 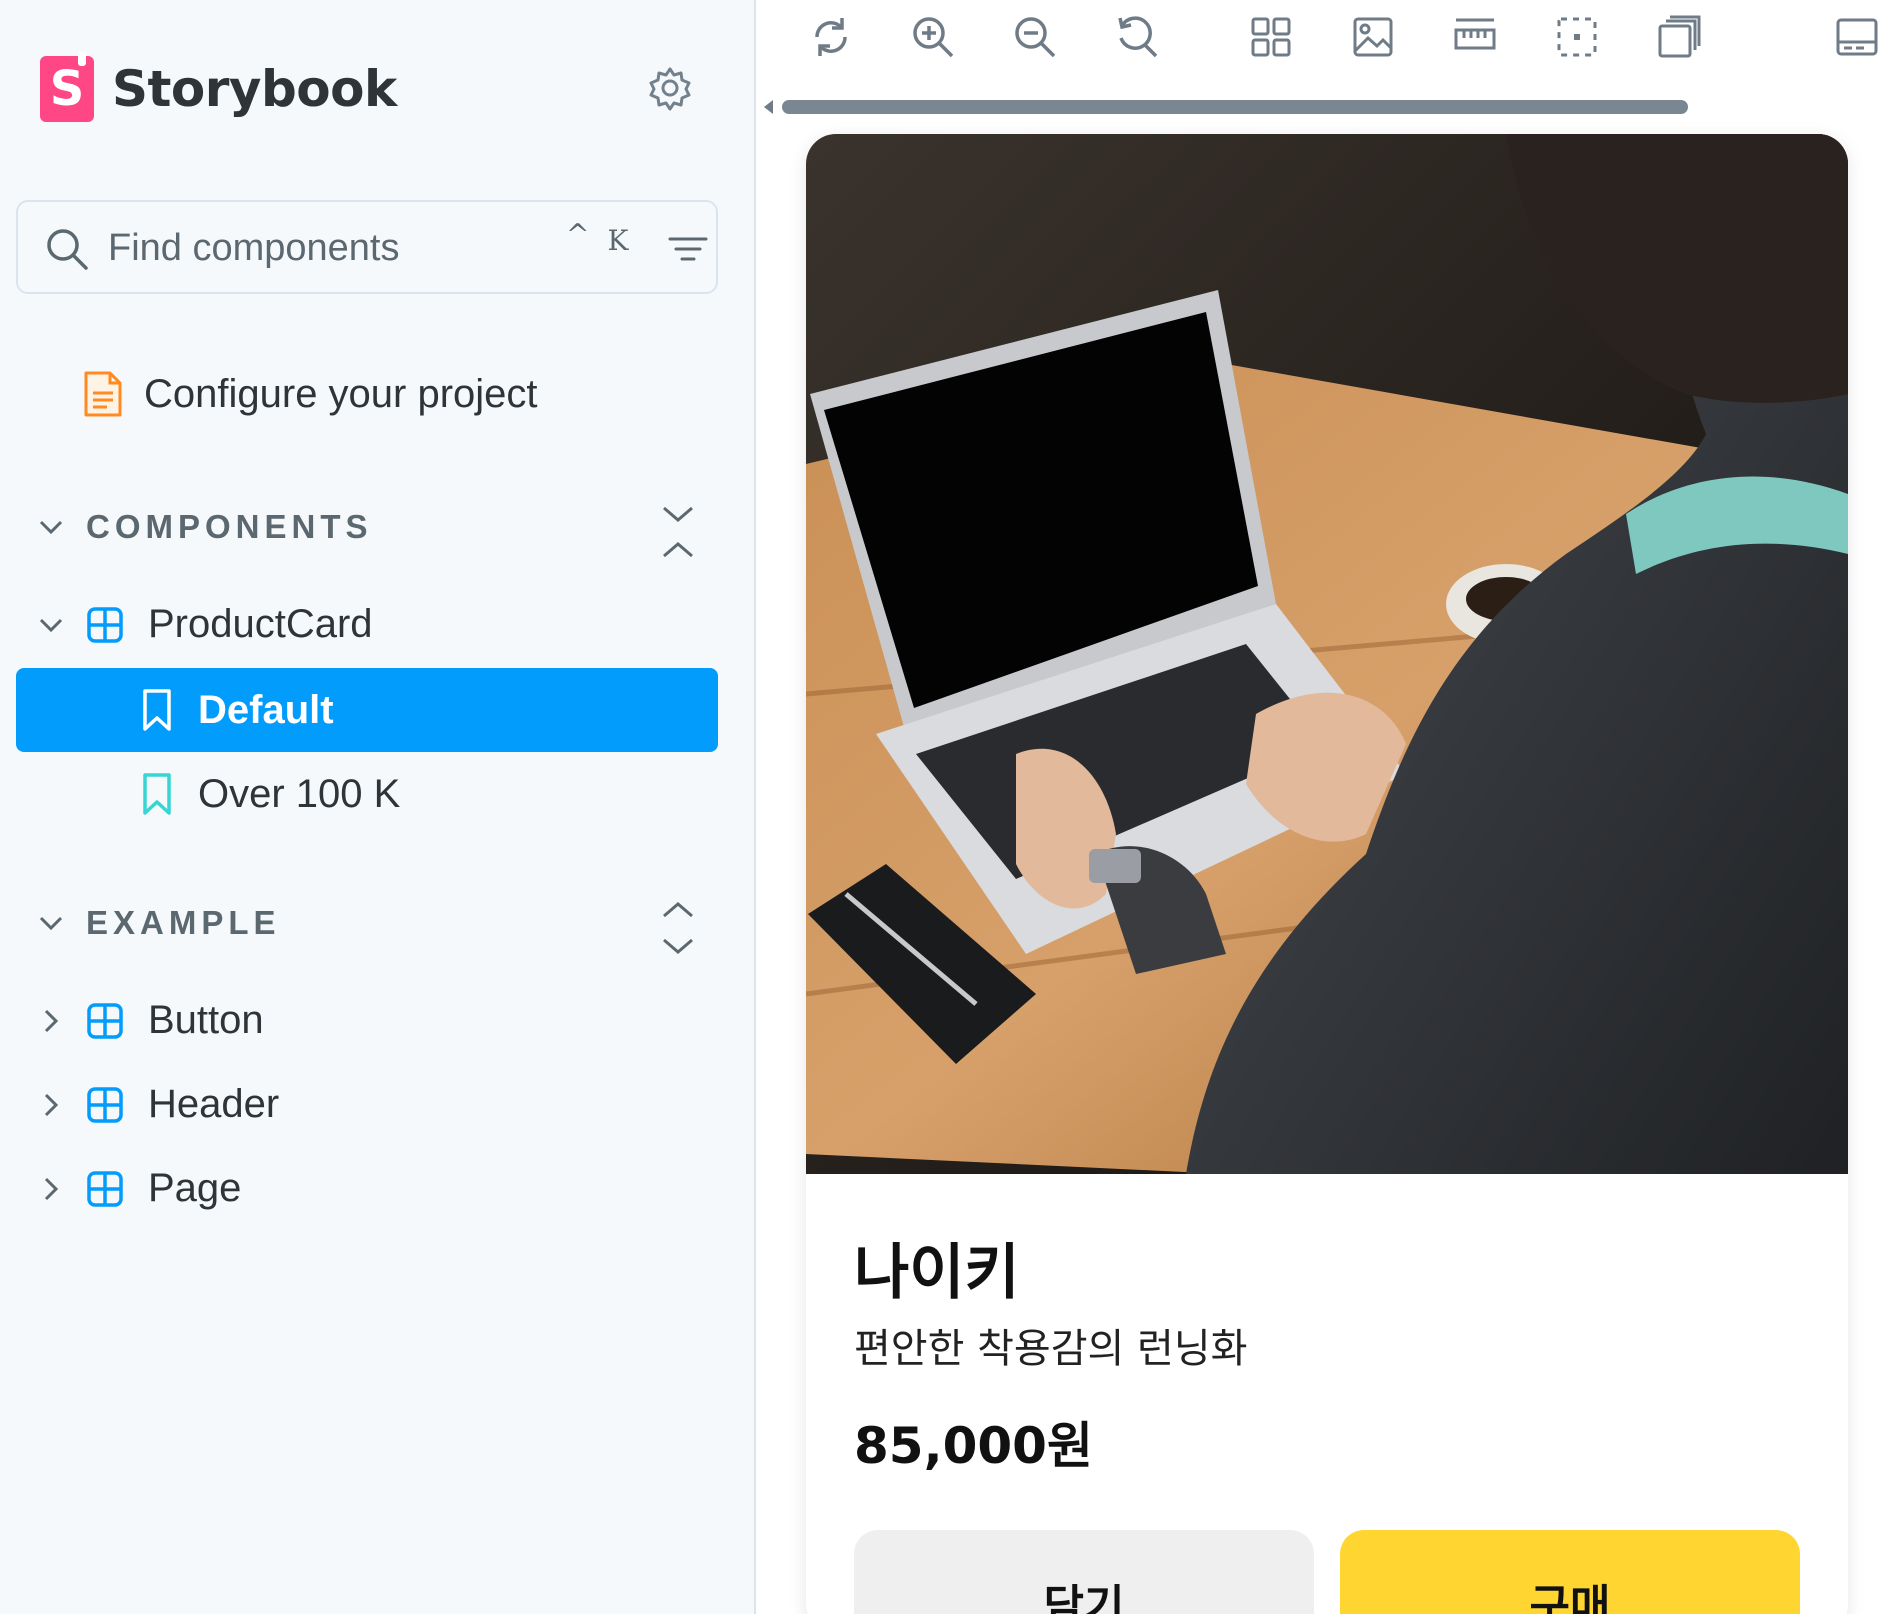 I want to click on zoom-out-icon, so click(x=1035, y=37).